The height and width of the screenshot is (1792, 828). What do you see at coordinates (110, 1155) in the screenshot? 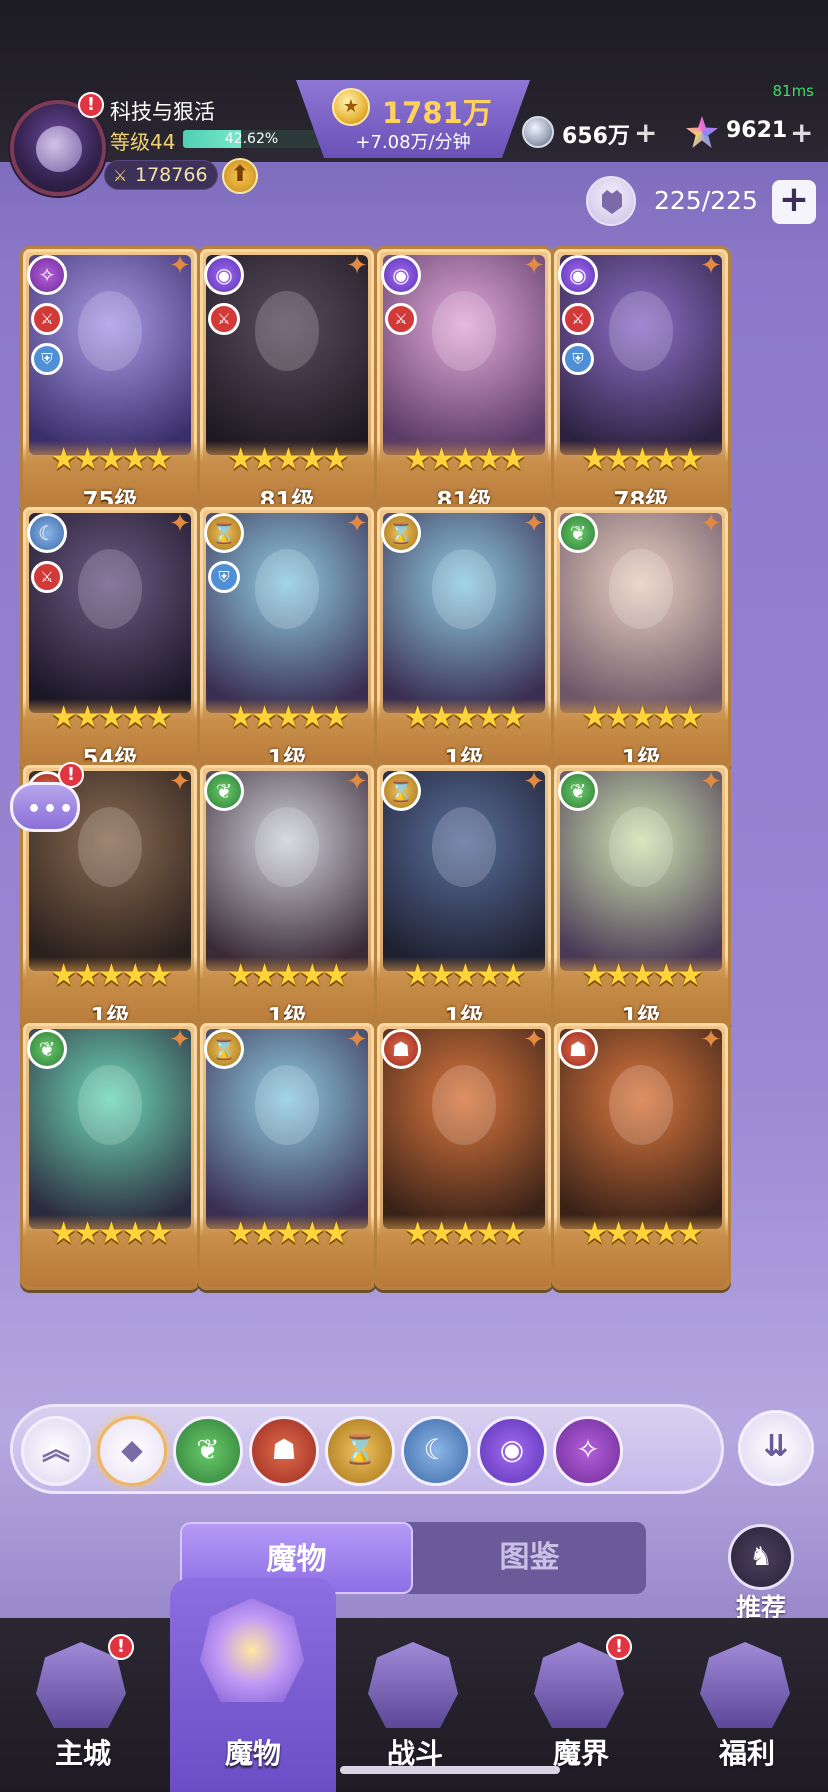
I see `monster-card: ✦ ❦ ★★★★★` at bounding box center [110, 1155].